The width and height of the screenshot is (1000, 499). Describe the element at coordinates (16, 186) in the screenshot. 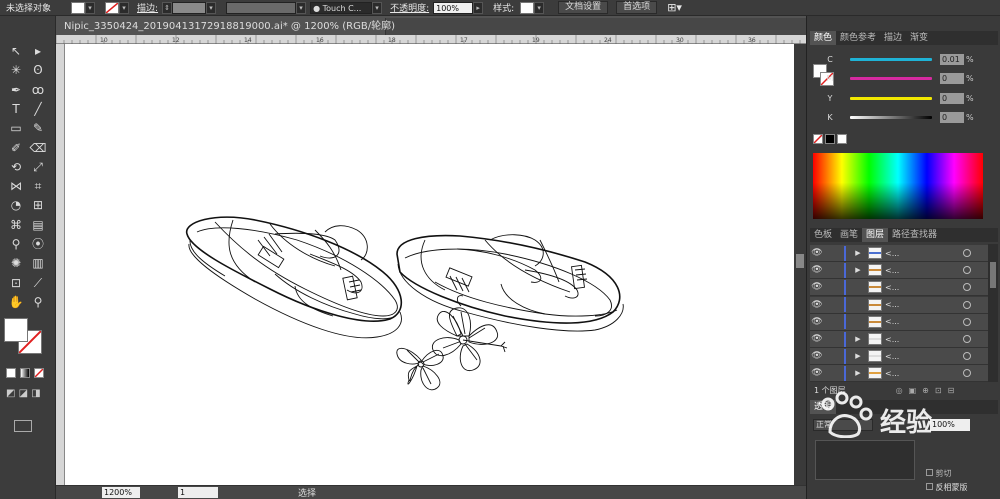

I see `width-tool-icon: ⋈` at that location.